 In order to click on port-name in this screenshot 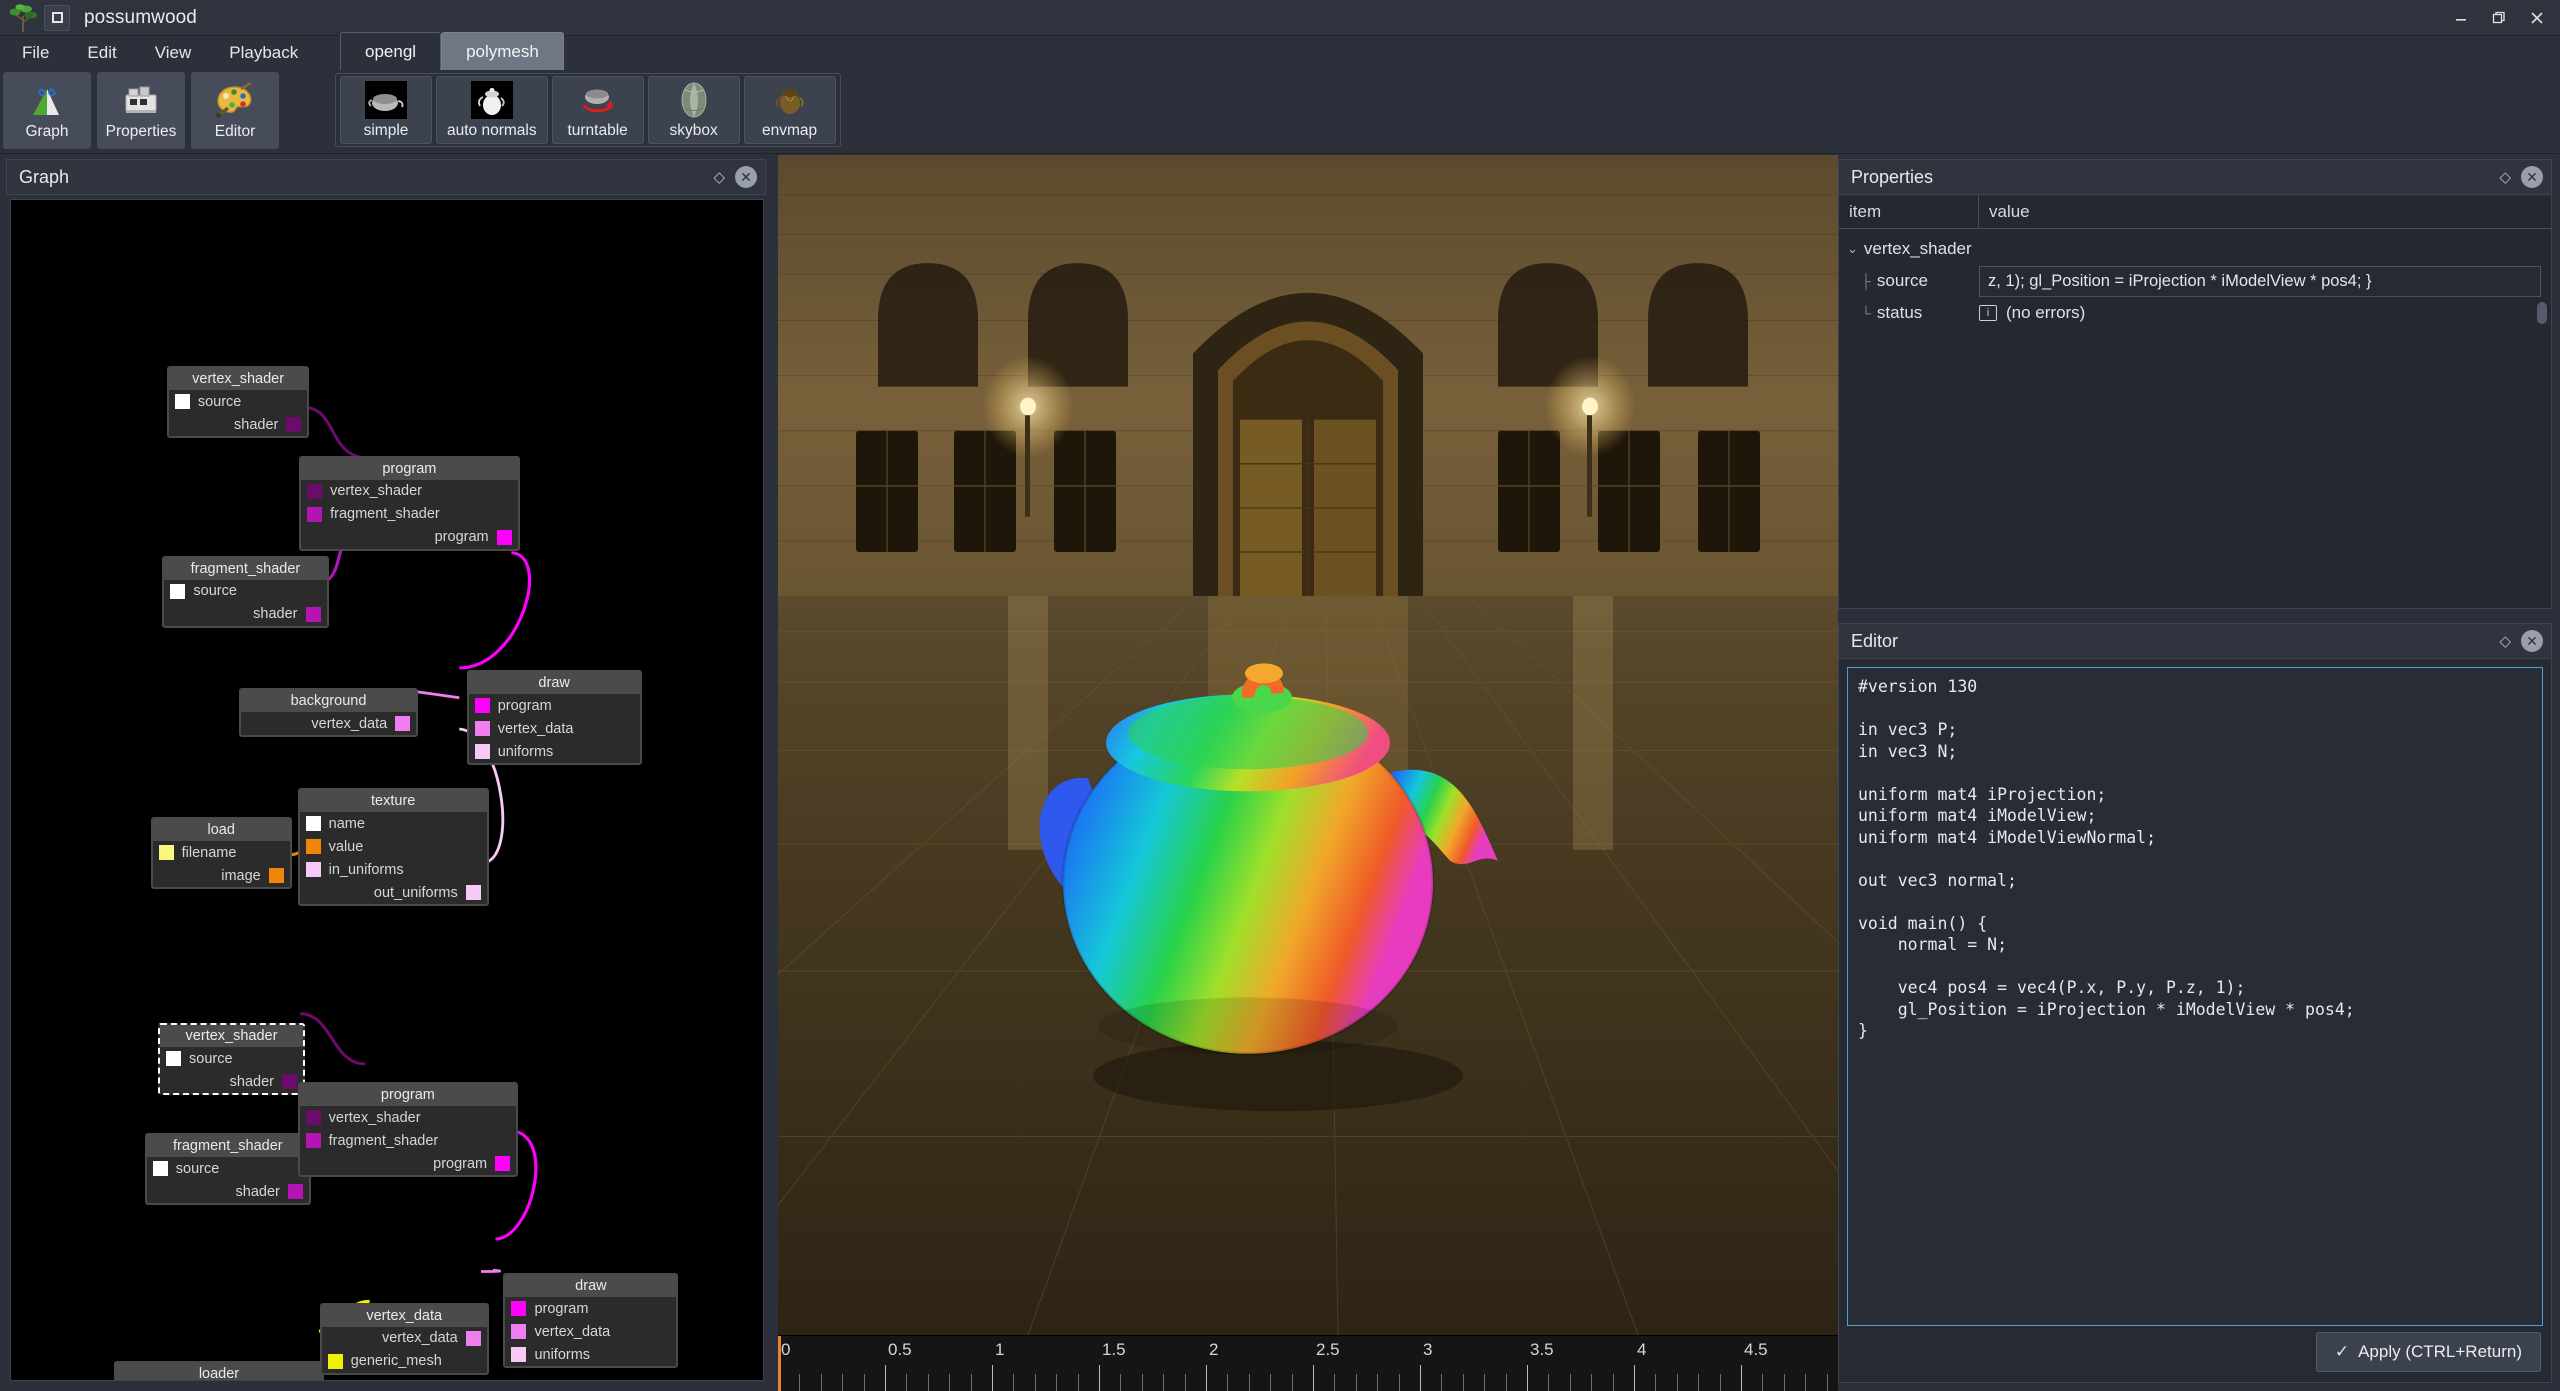, I will do `click(313, 823)`.